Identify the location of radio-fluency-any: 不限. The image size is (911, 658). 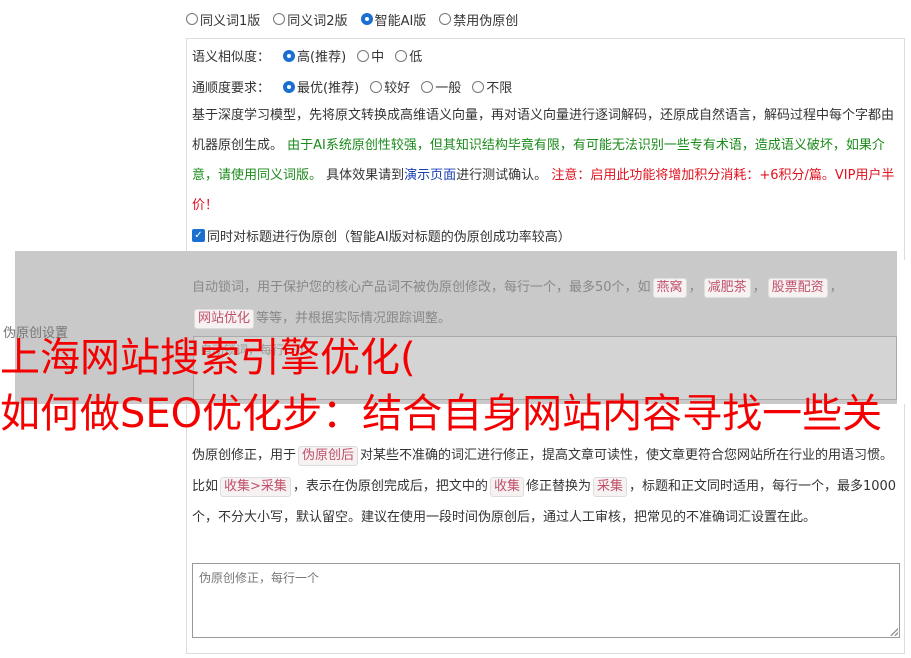
(492, 86).